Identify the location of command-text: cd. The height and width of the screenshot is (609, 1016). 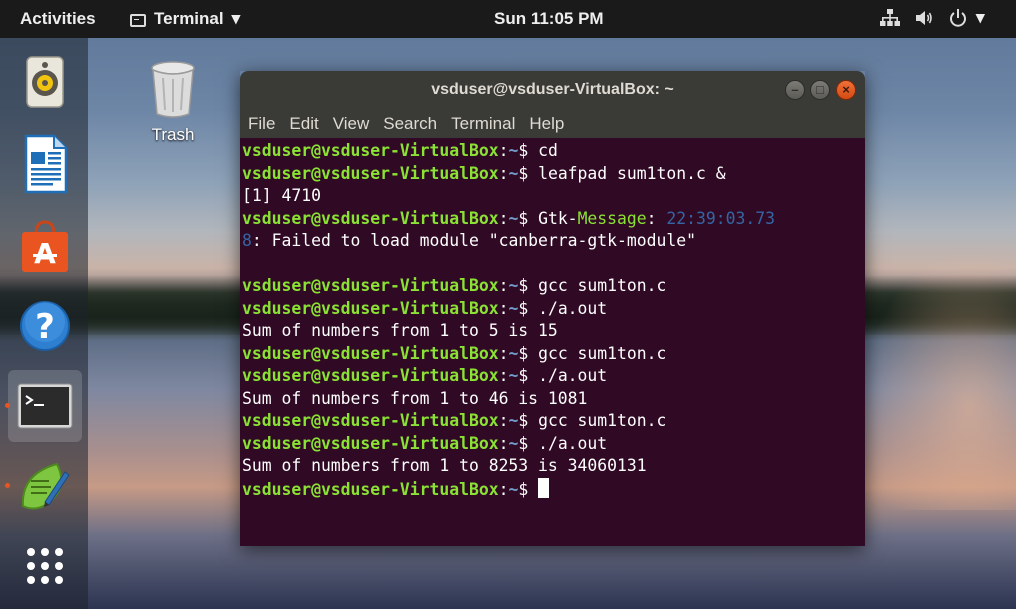
(548, 150).